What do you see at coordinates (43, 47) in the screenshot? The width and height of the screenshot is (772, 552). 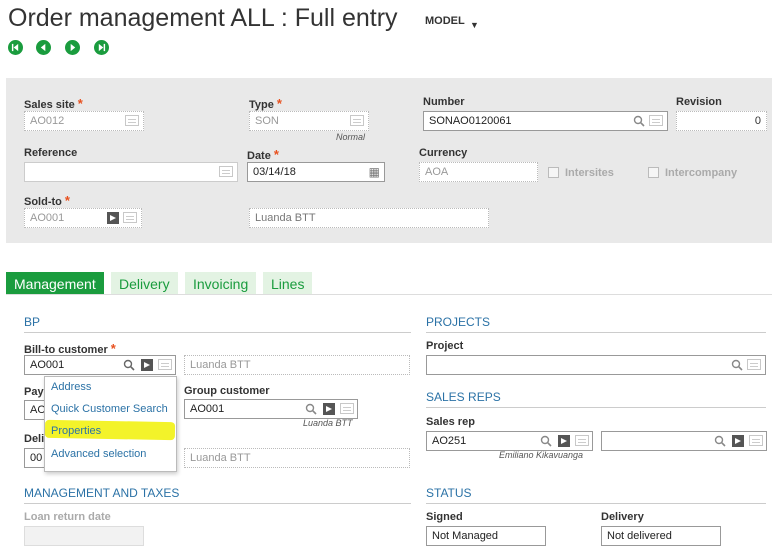 I see `previous-record-icon` at bounding box center [43, 47].